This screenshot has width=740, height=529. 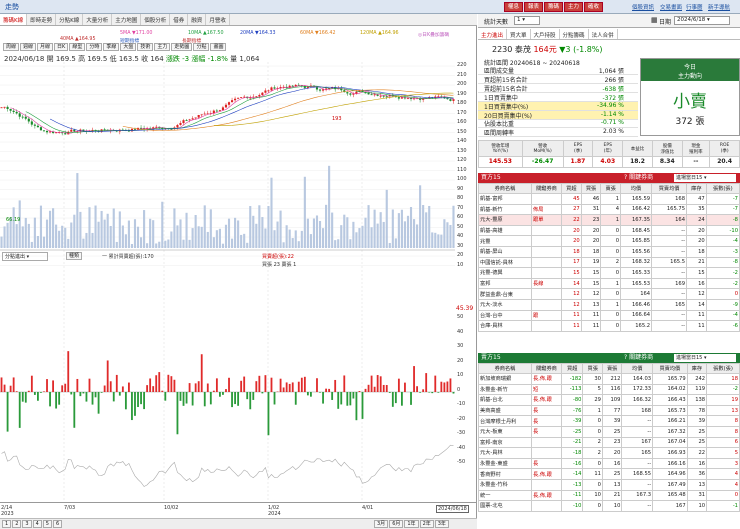 I want to click on toolbar-button: 線型, so click(x=77, y=47).